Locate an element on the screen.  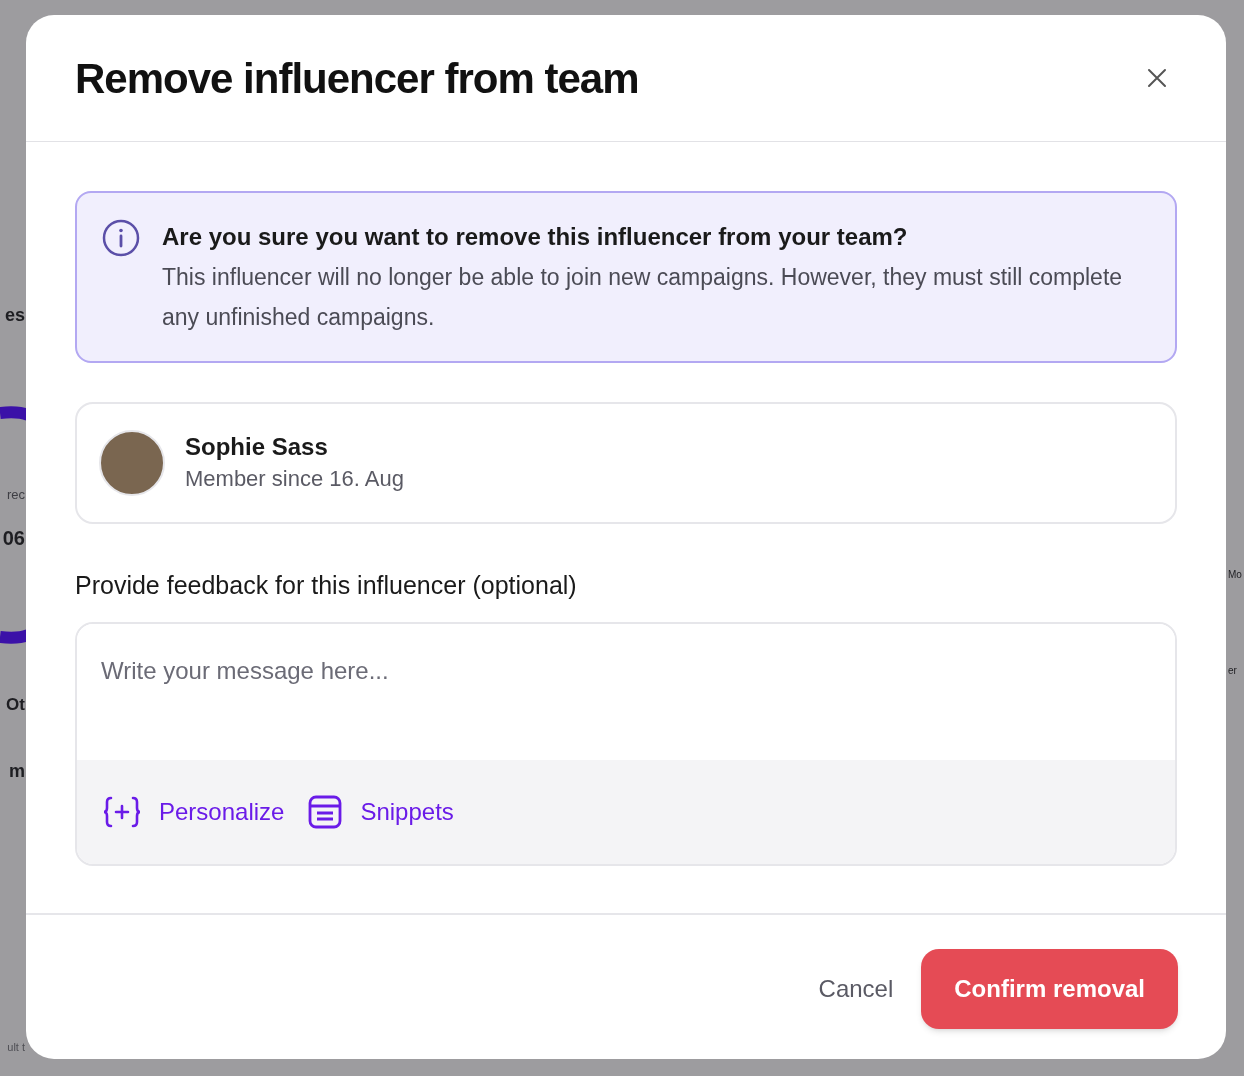
background-text: ult t is located at coordinates (16, 1047).